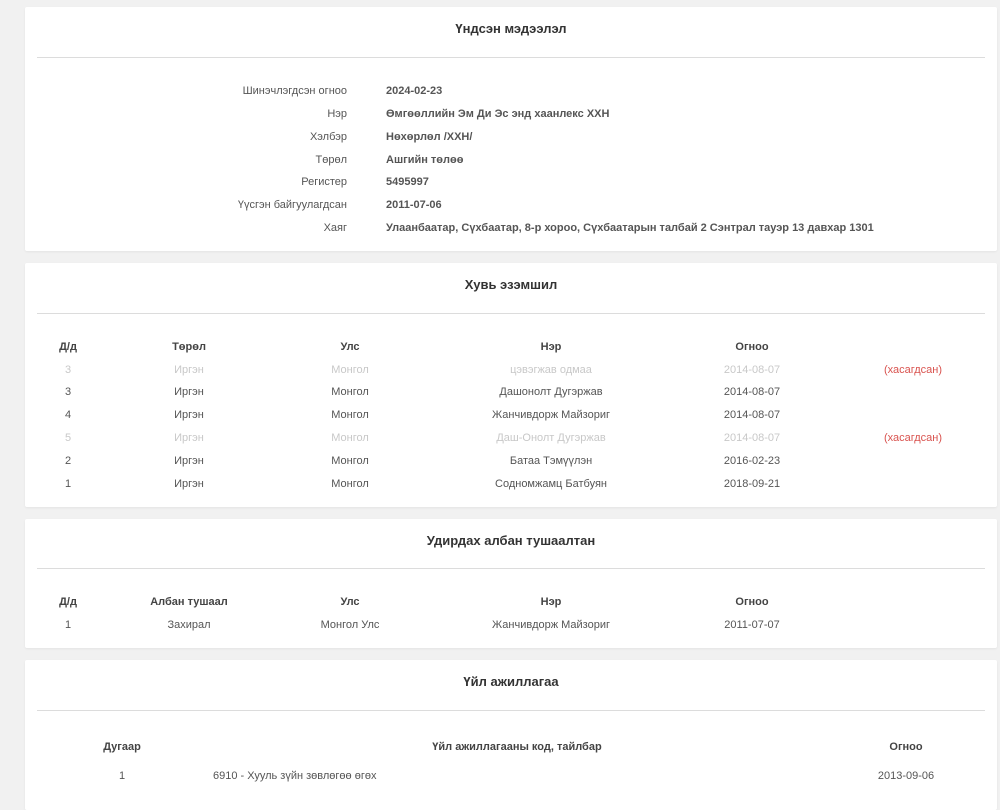 The width and height of the screenshot is (1000, 810). What do you see at coordinates (906, 776) in the screenshot?
I see `row-date: 2013-09-06` at bounding box center [906, 776].